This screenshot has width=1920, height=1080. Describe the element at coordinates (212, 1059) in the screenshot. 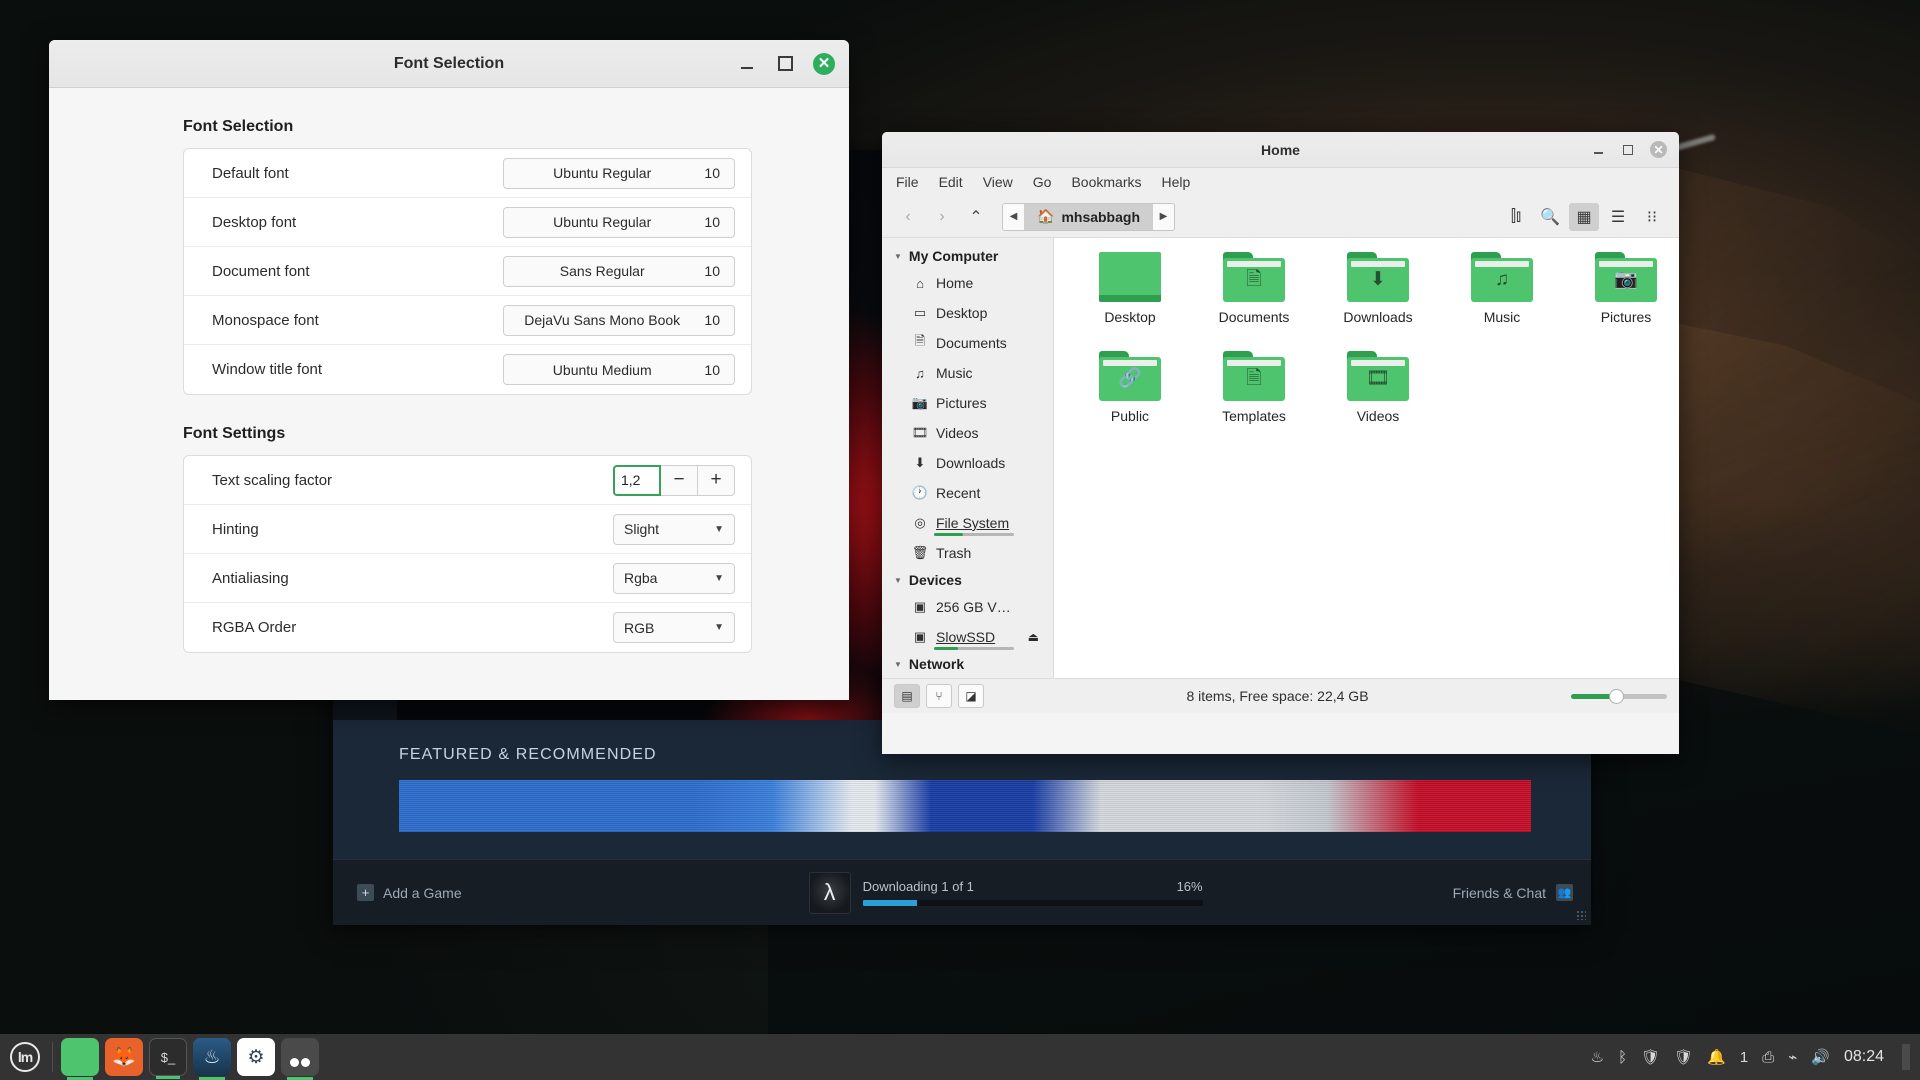

I see `launcher-steam: ♨` at that location.